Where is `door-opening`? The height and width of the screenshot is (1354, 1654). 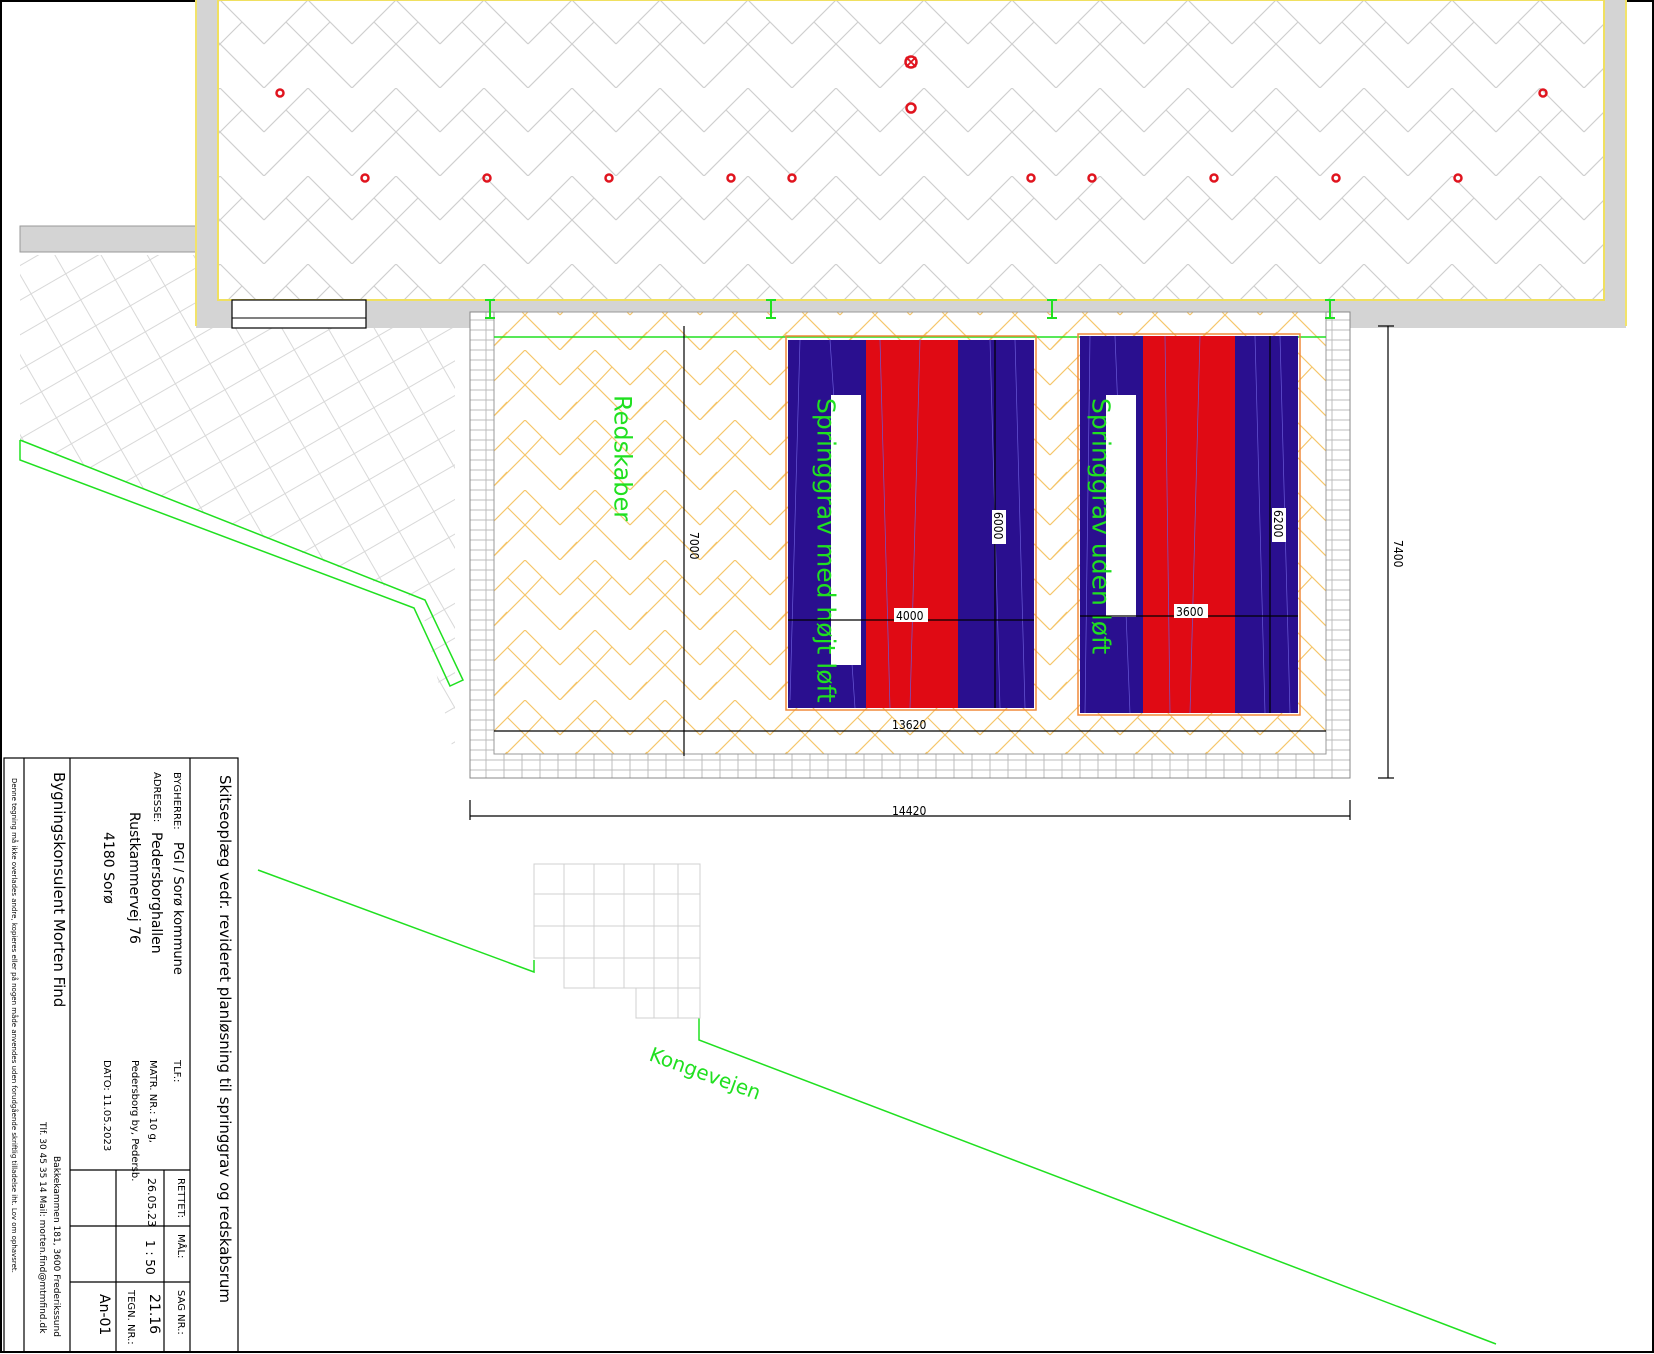 door-opening is located at coordinates (299, 314).